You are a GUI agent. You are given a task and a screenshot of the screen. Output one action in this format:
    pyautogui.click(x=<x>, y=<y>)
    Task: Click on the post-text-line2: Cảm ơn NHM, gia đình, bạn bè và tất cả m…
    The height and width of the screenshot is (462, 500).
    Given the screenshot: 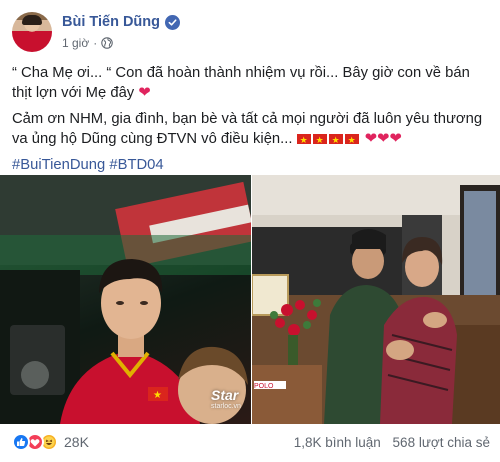 What is the action you would take?
    pyautogui.click(x=247, y=129)
    